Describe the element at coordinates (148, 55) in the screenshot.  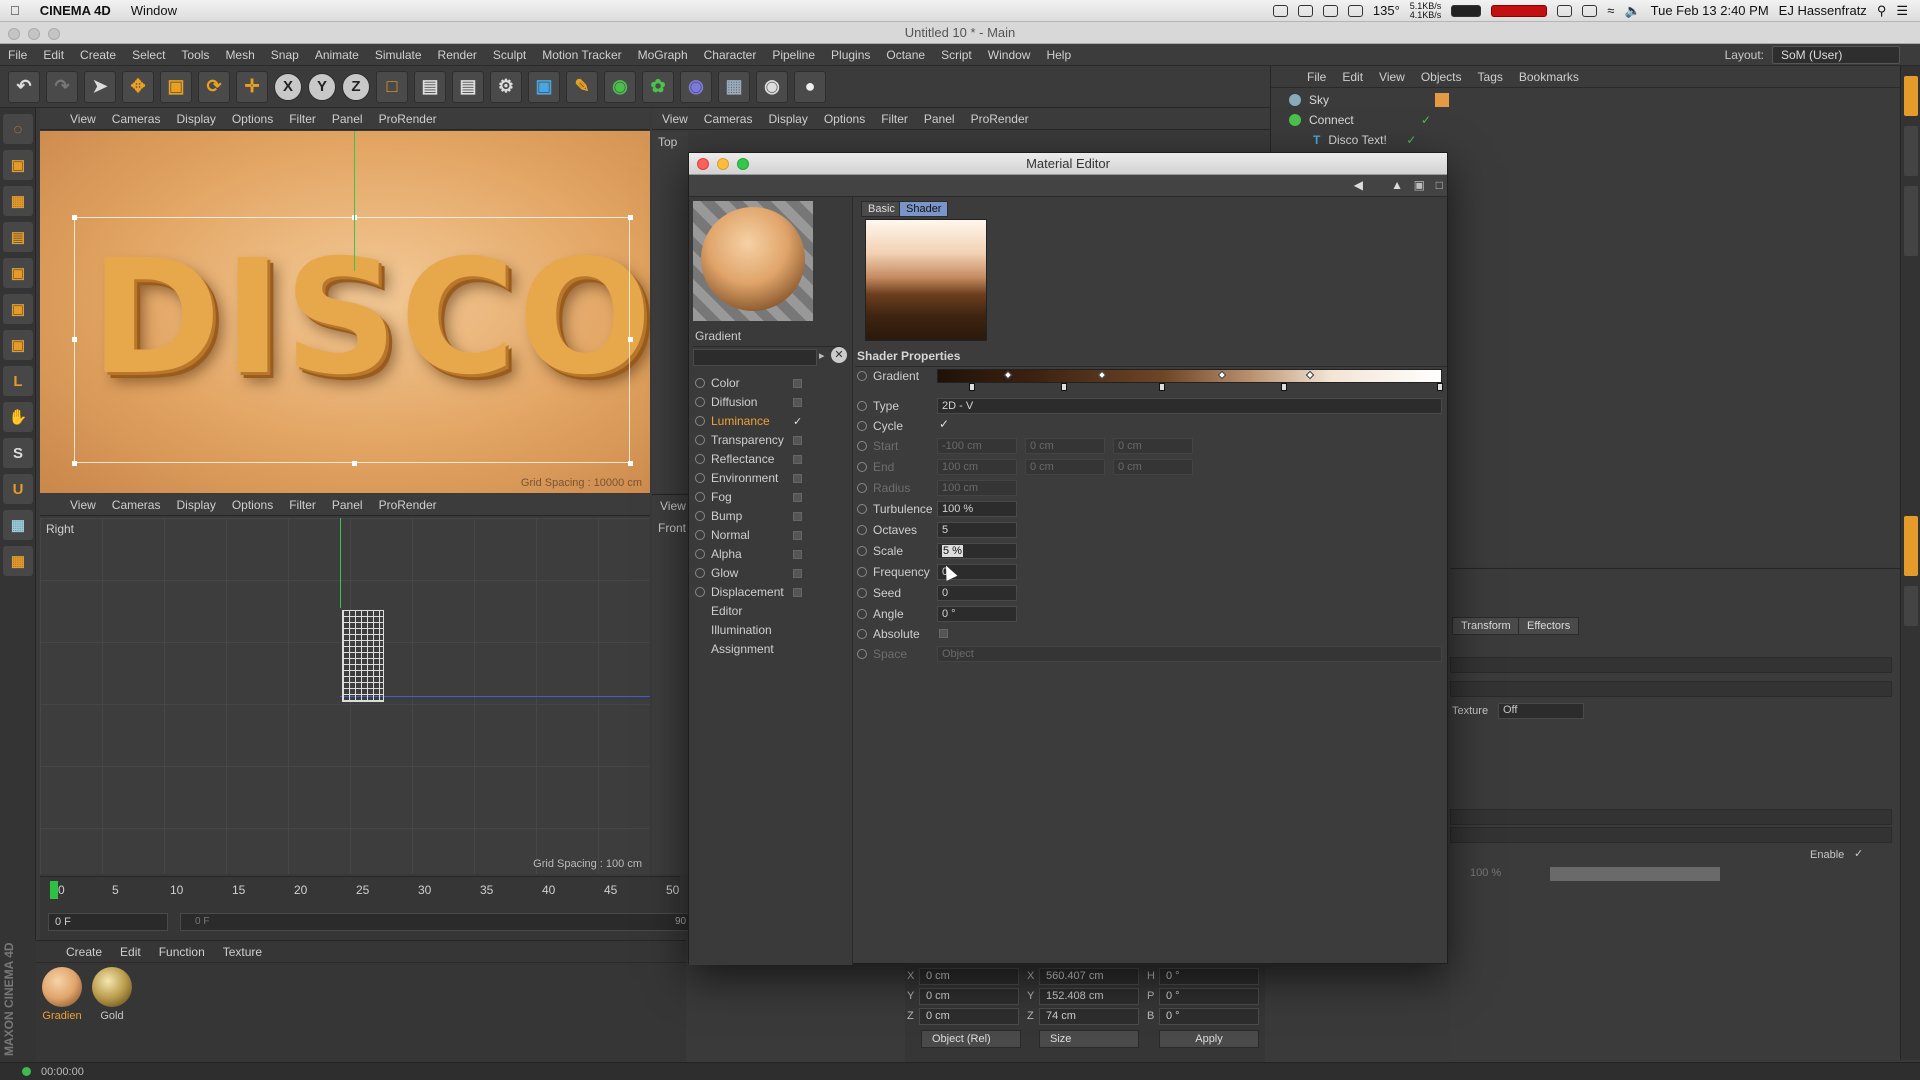
I see `menu-select: Select` at that location.